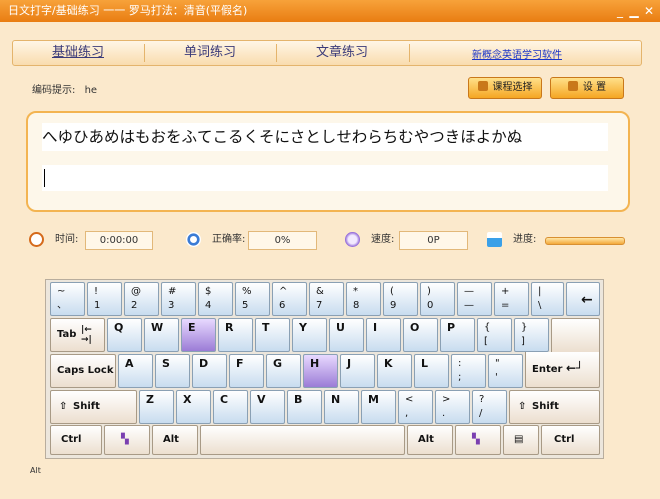 This screenshot has height=499, width=660. I want to click on key-alt-left: Alt, so click(175, 440).